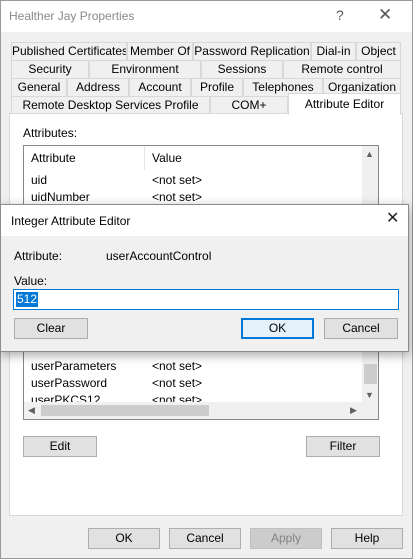  Describe the element at coordinates (217, 87) in the screenshot. I see `tab-profile: Profile` at that location.